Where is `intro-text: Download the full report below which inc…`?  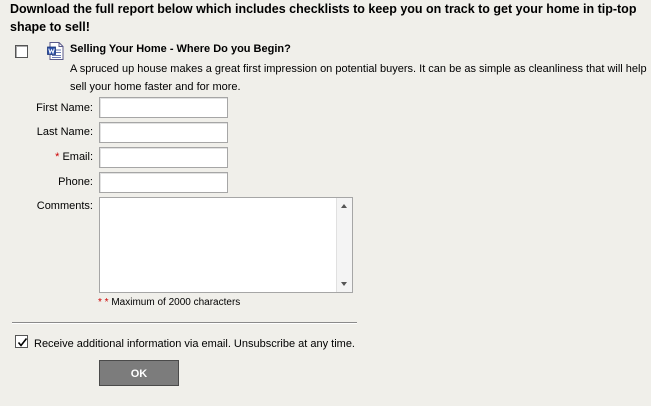
intro-text: Download the full report below which inc… is located at coordinates (323, 18).